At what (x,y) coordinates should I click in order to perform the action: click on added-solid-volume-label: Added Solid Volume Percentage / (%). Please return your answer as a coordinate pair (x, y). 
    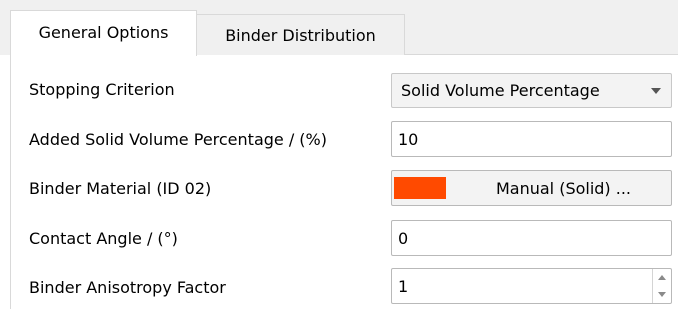
    Looking at the image, I should click on (178, 139).